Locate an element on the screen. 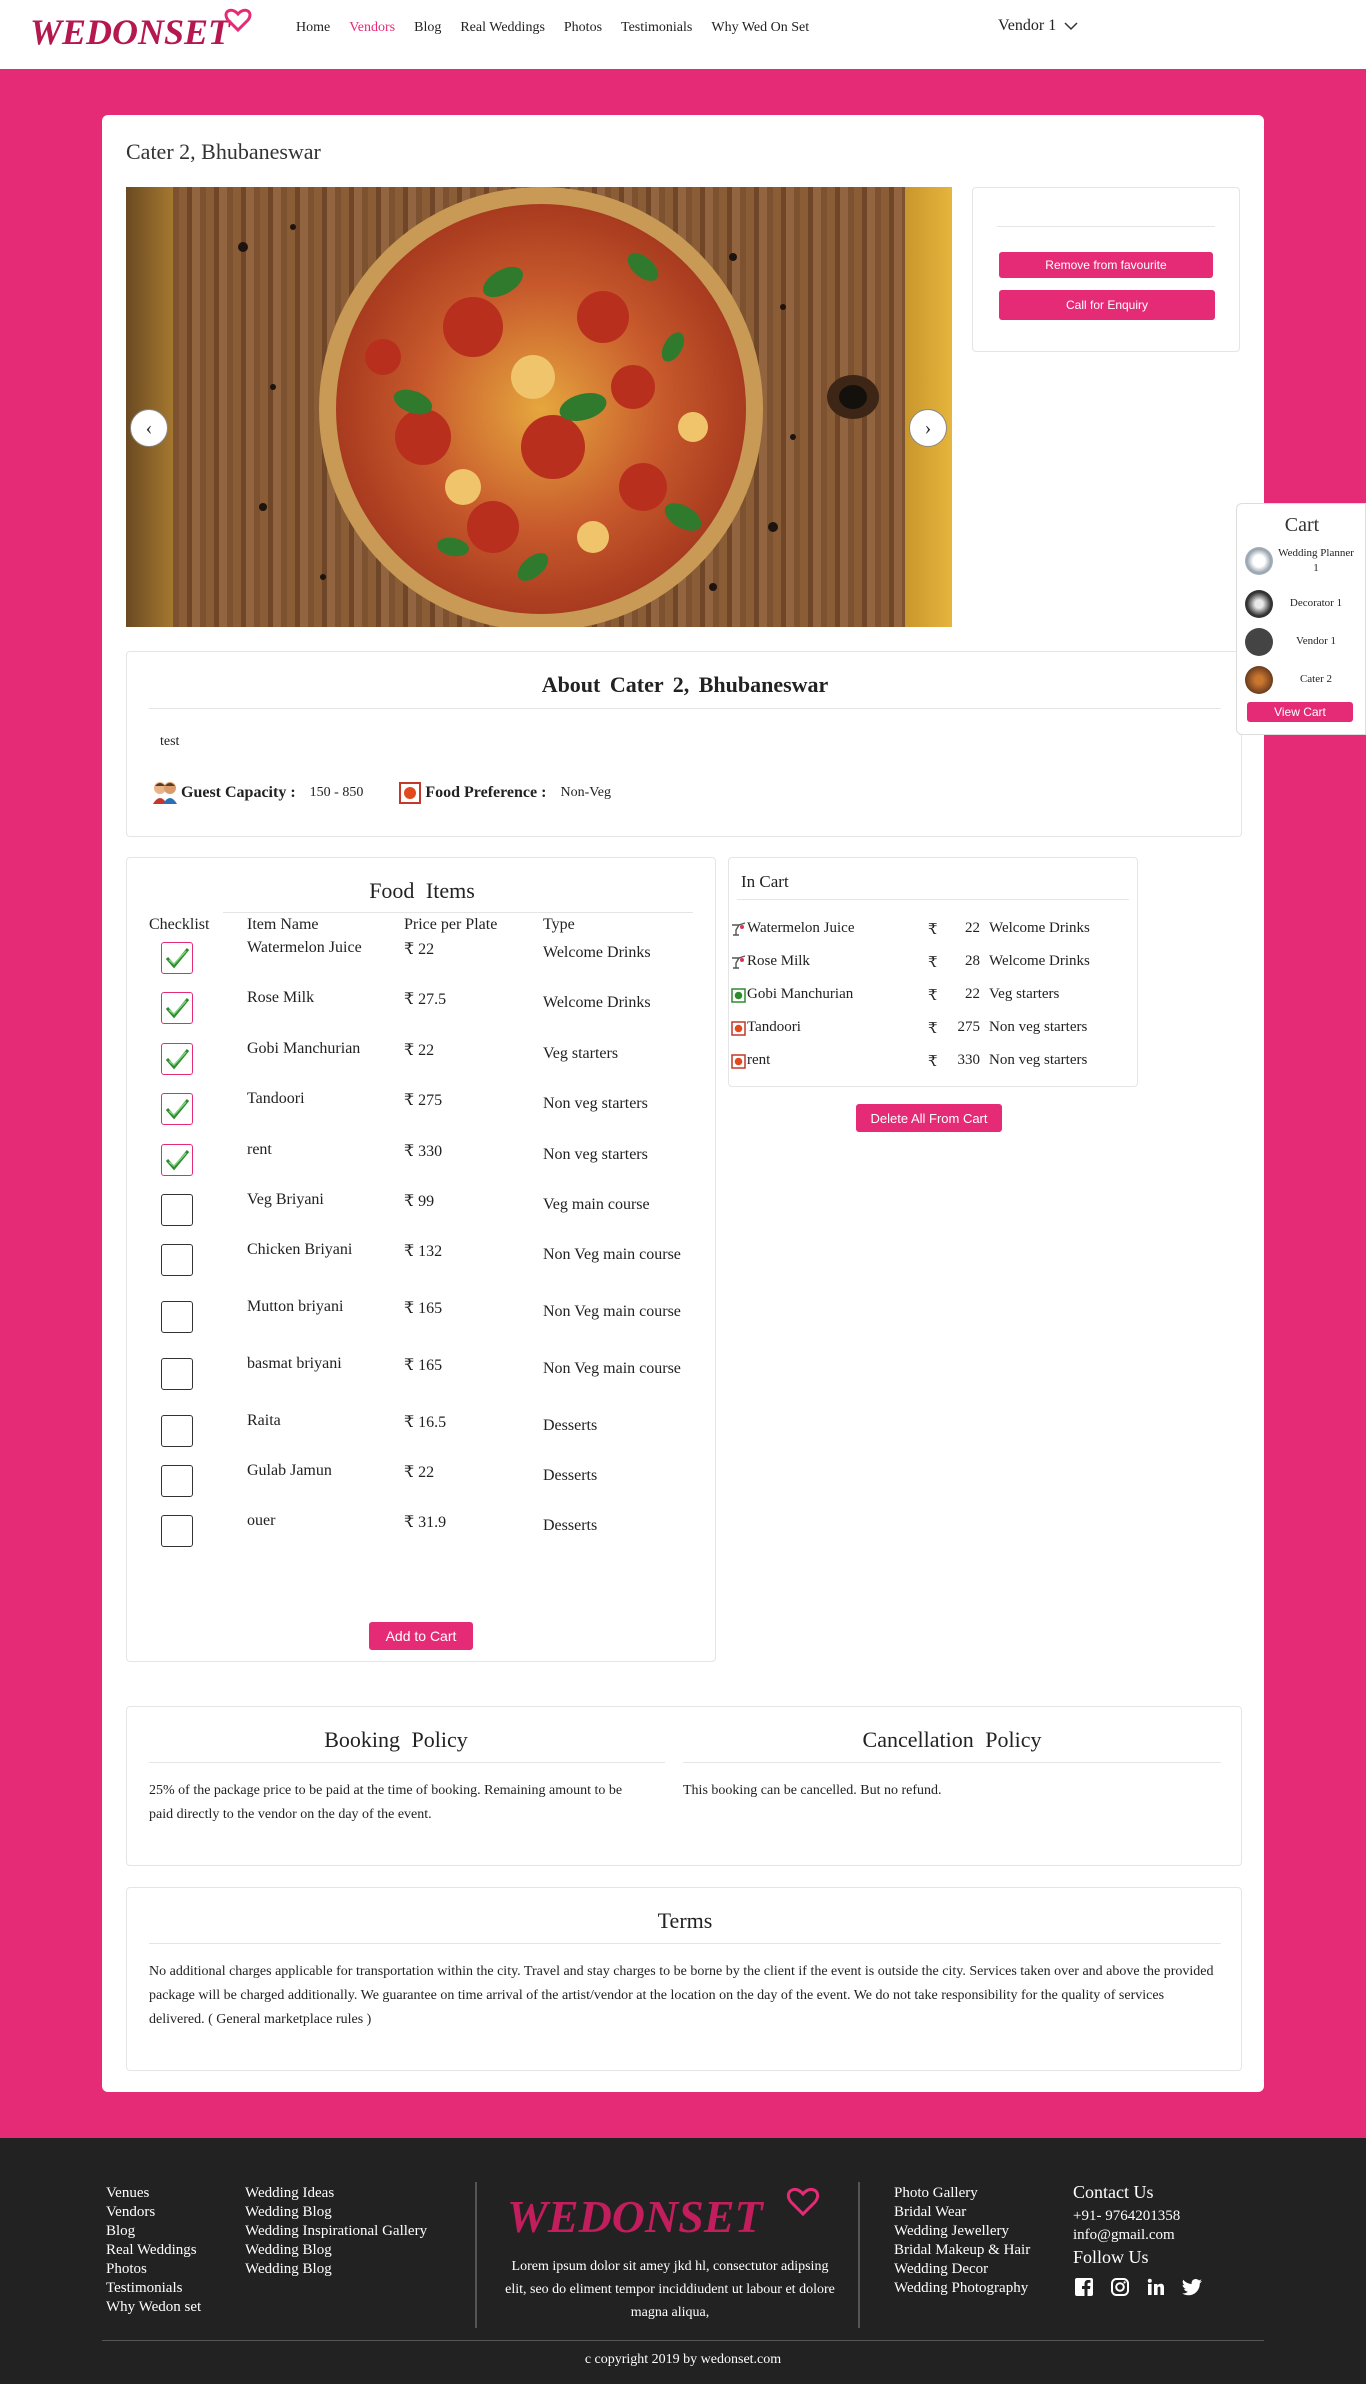  footer-link: Vendors is located at coordinates (153, 2212).